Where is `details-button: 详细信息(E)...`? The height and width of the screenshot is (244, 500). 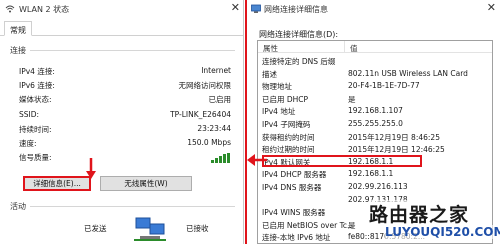 details-button: 详细信息(E)... is located at coordinates (57, 183).